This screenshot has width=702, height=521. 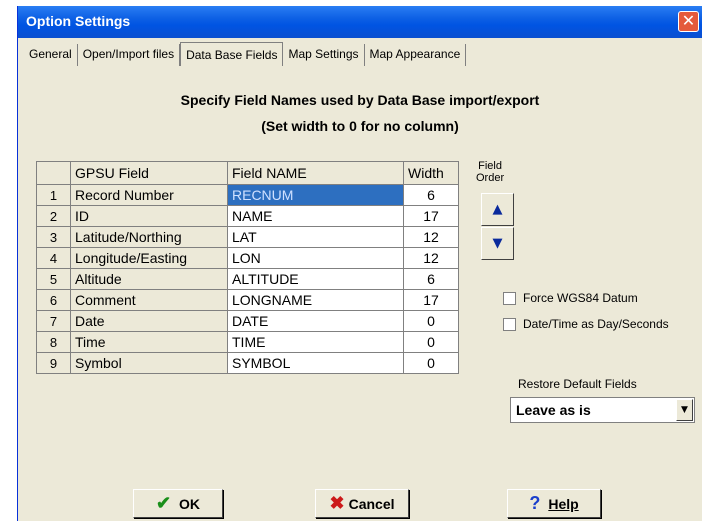 I want to click on date-time-seconds-checkbox: Date/Time as Day/Seconds, so click(x=586, y=324).